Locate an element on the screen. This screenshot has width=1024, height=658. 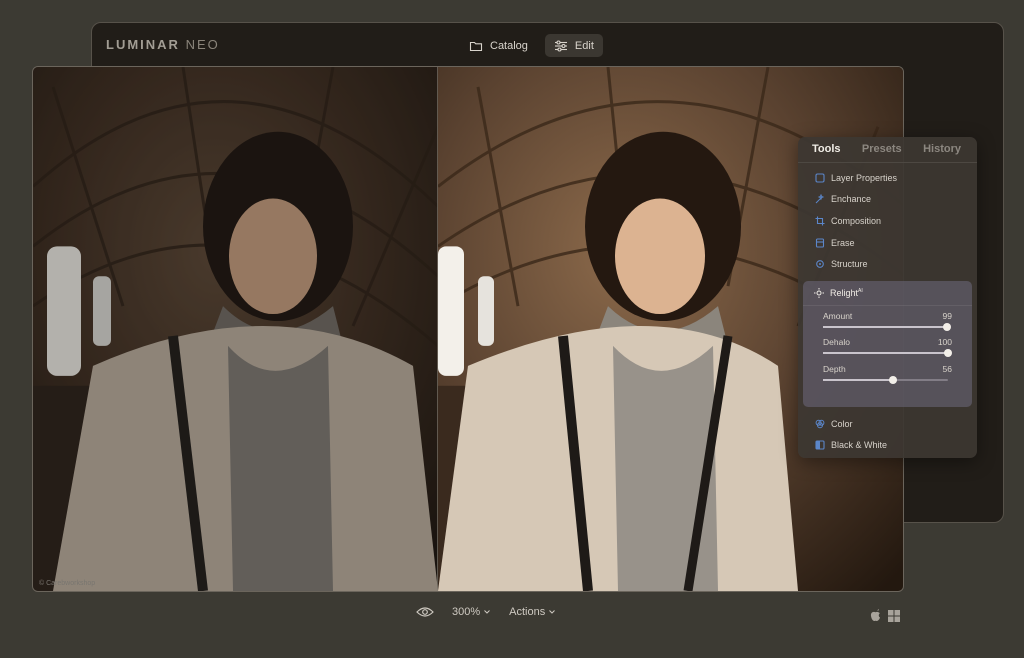
slider-label: Amount is located at coordinates (838, 315).